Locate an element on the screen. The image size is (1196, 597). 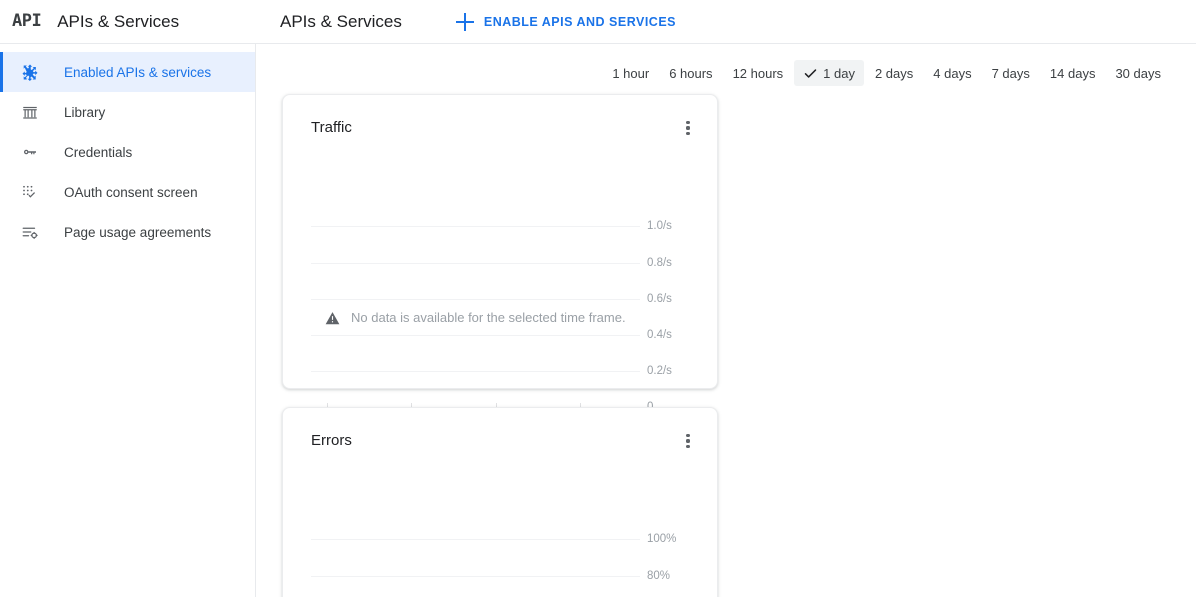
time-range-option-label: 1 day is located at coordinates (839, 73).